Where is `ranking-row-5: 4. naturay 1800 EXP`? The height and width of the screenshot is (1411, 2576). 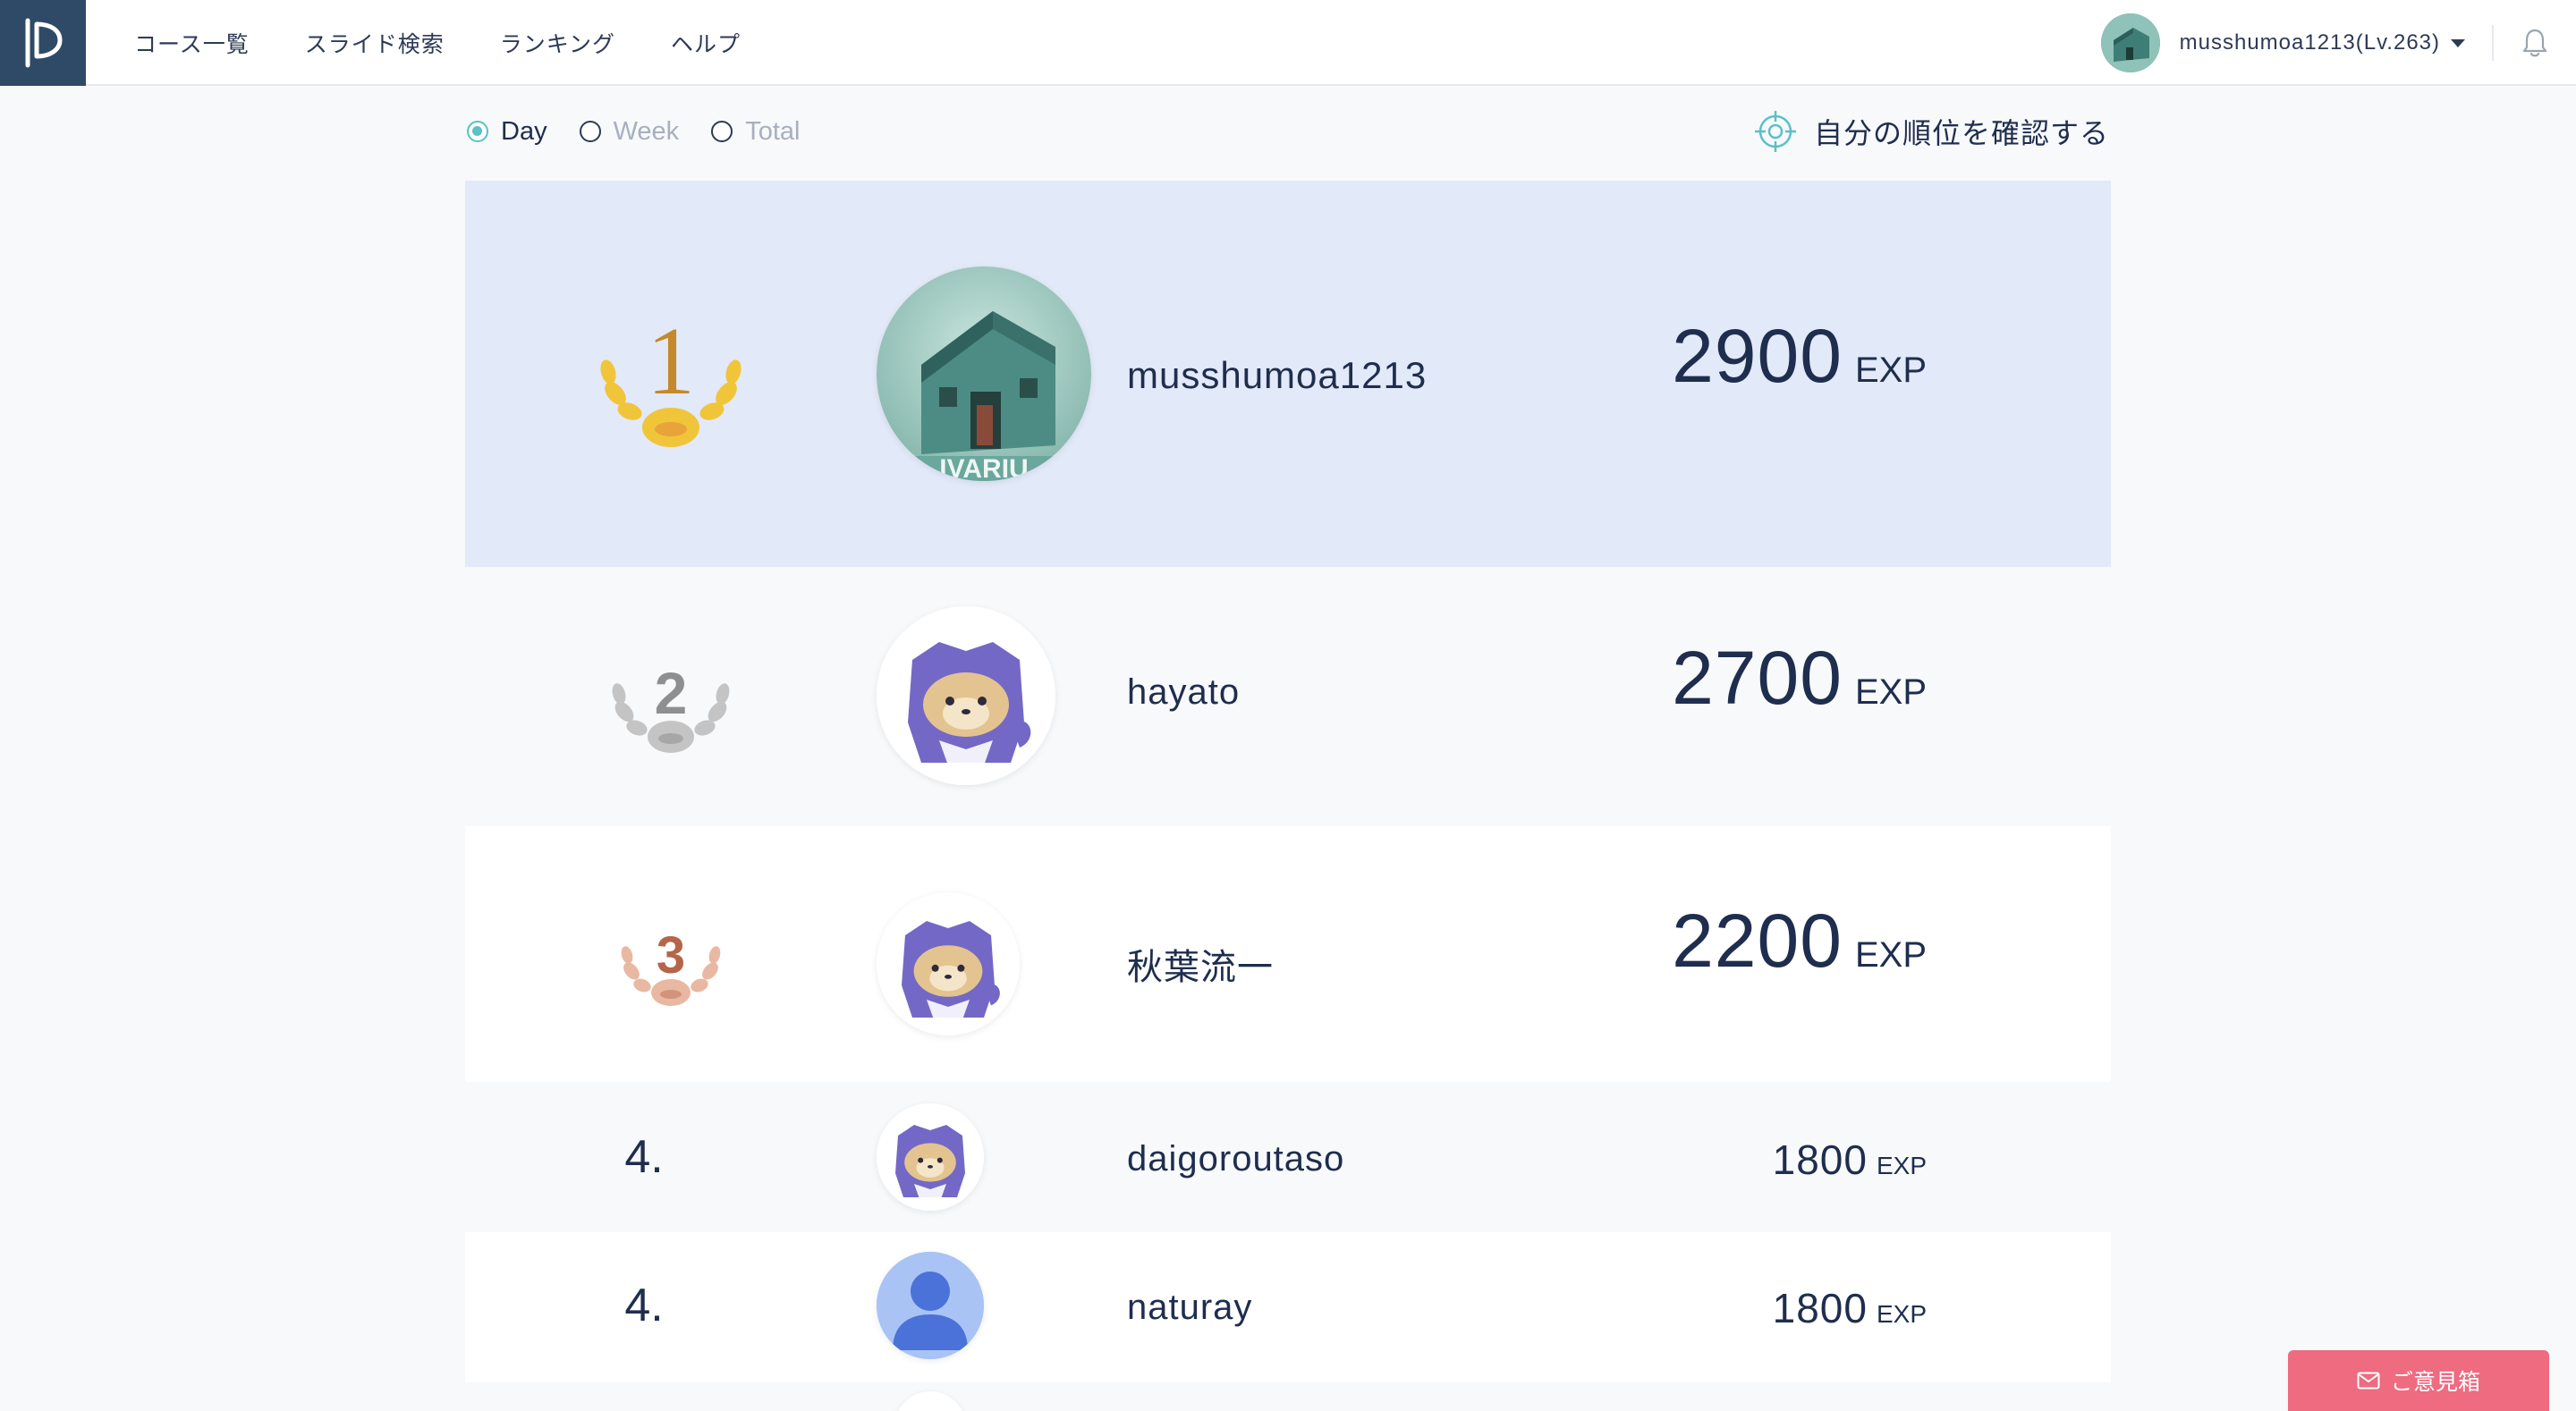 ranking-row-5: 4. naturay 1800 EXP is located at coordinates (1288, 1307).